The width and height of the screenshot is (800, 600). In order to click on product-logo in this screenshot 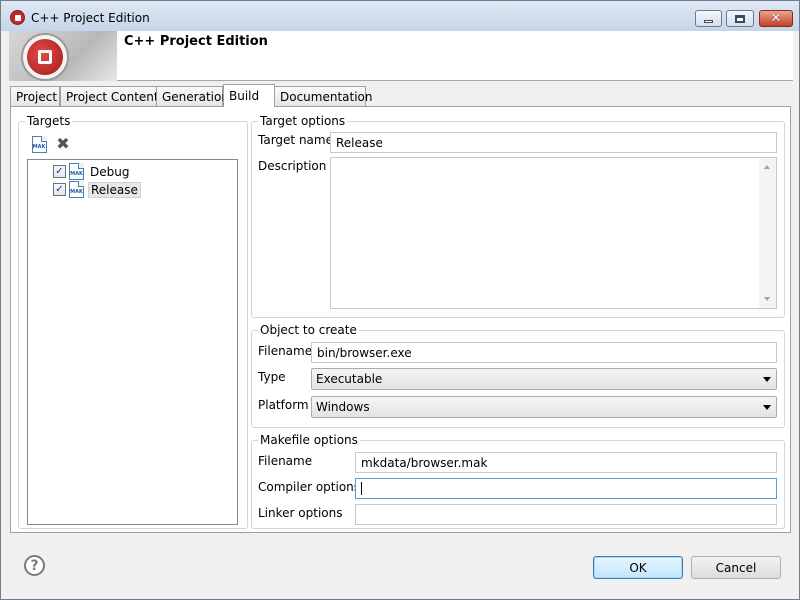, I will do `click(63, 56)`.